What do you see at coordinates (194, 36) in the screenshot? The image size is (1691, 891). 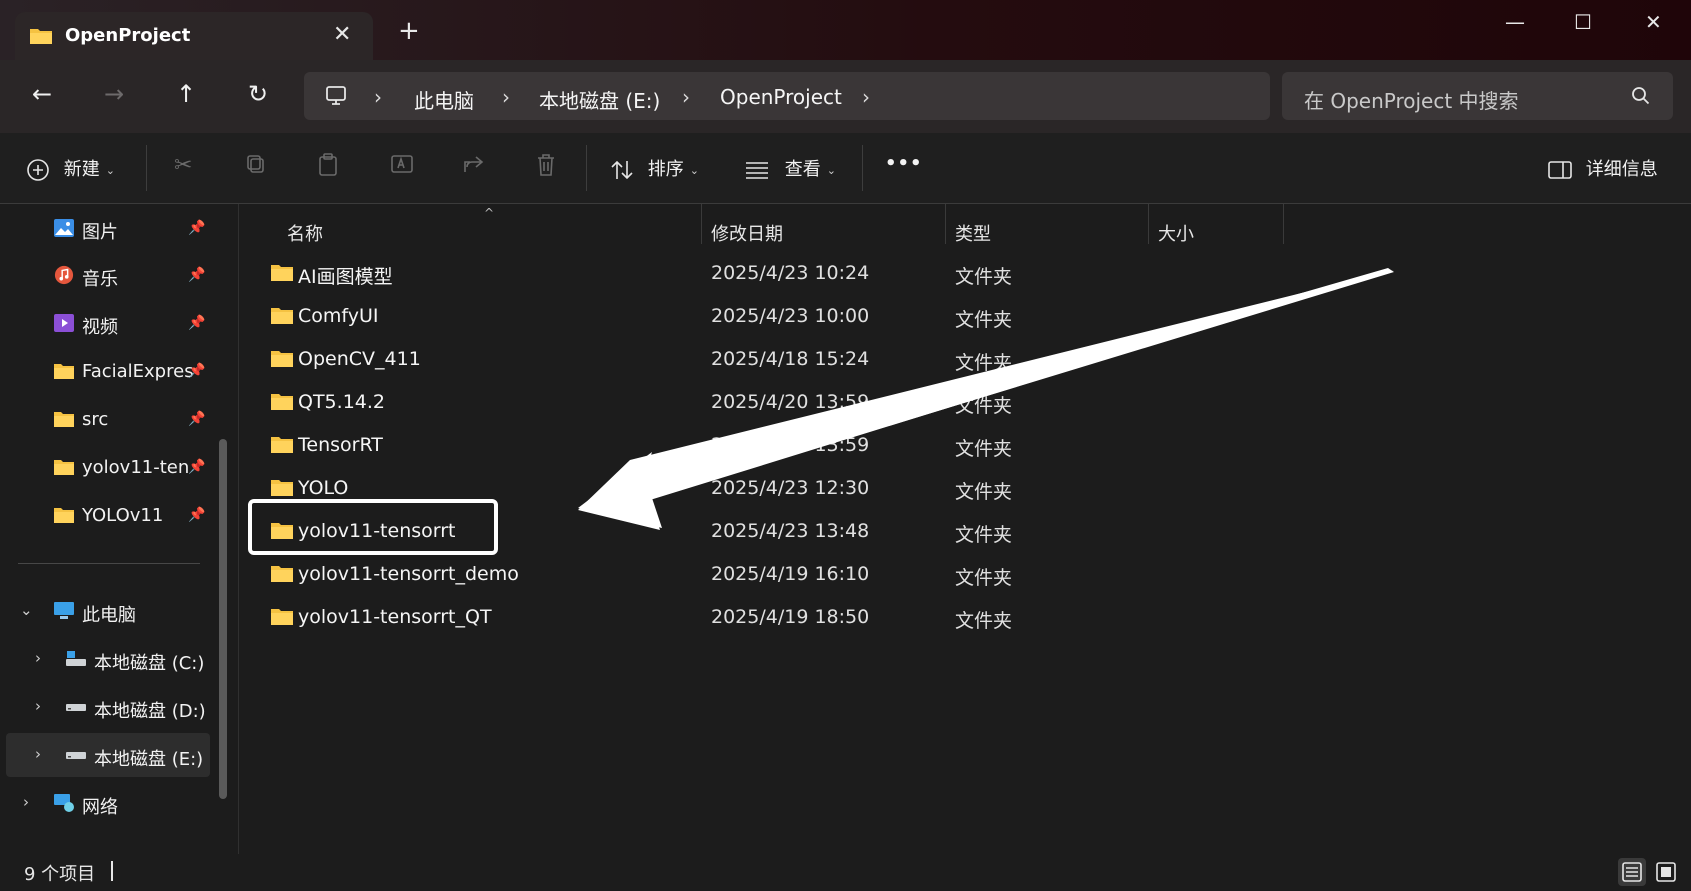 I see `tab-openproject: OpenProject ✕` at bounding box center [194, 36].